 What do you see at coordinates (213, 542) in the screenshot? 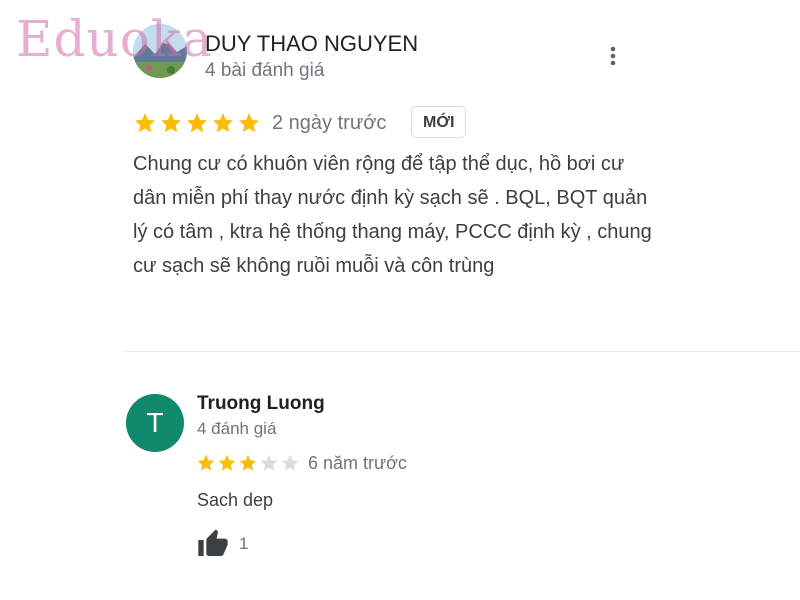
I see `thumbs-up-icon` at bounding box center [213, 542].